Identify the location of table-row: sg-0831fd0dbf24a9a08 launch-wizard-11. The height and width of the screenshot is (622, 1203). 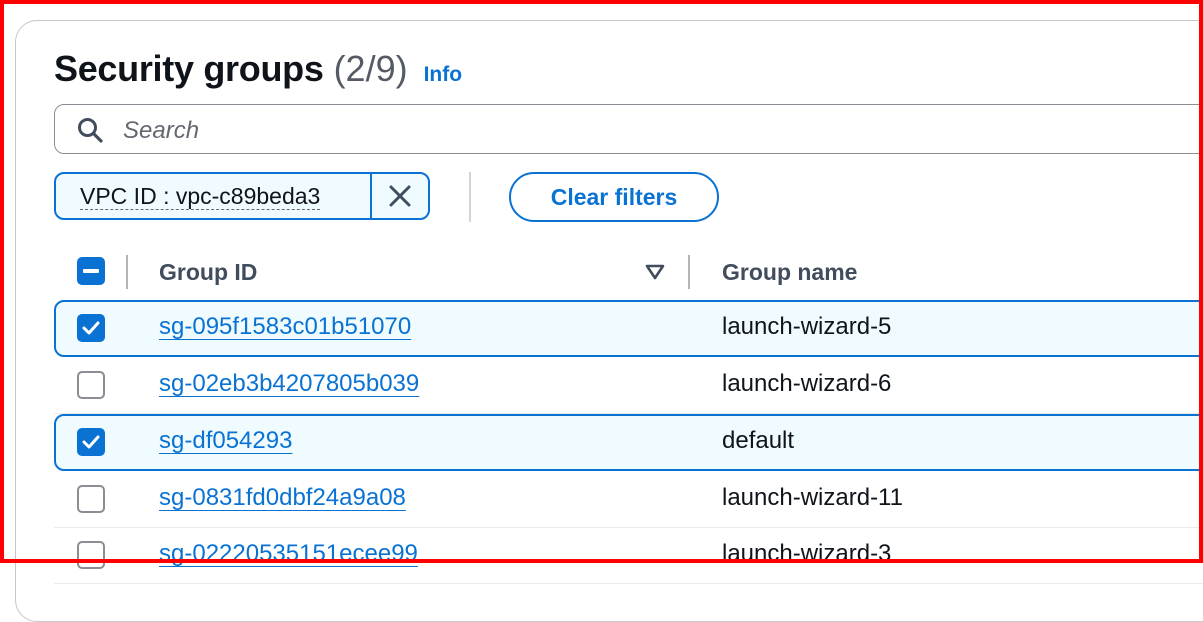
(628, 499).